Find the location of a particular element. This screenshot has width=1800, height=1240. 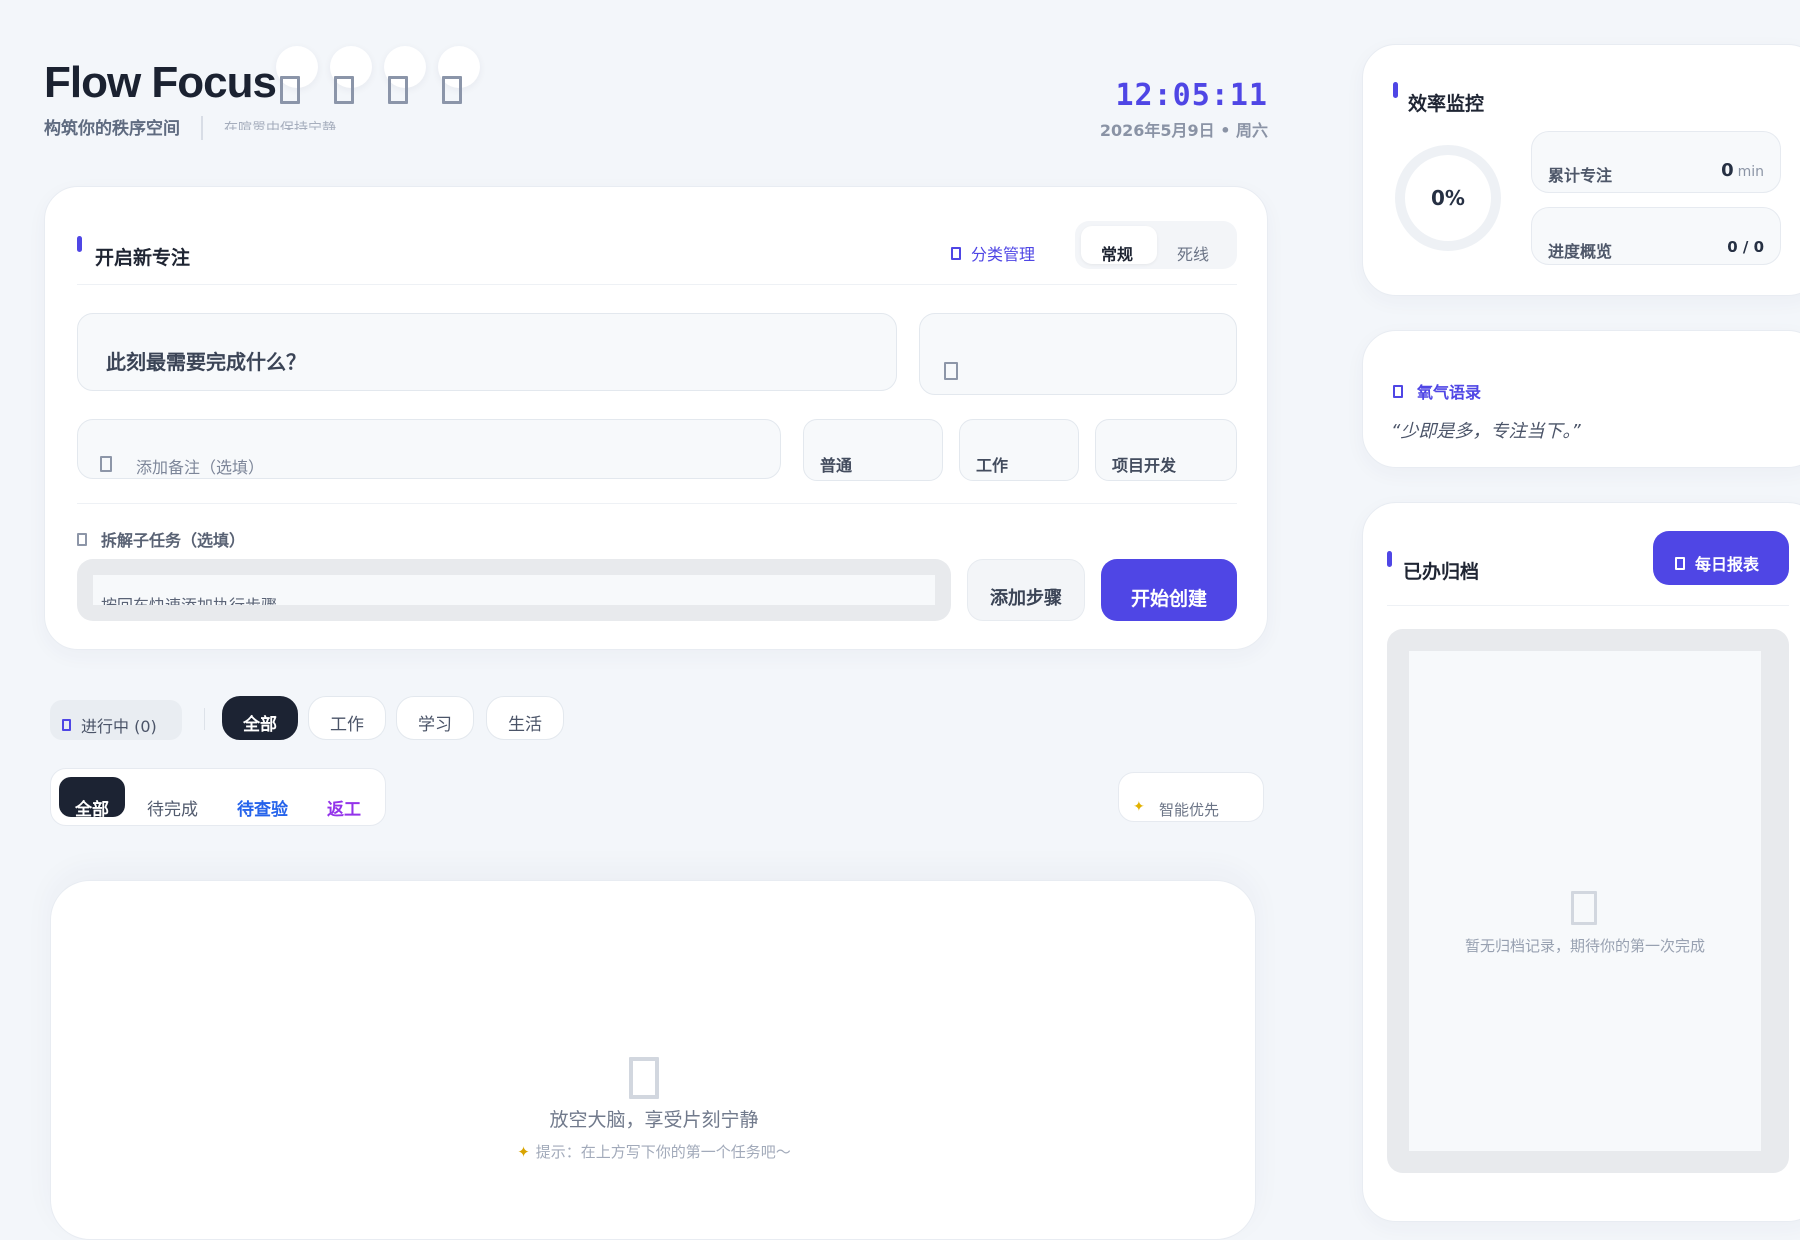

project-chip-label: 项目开发 is located at coordinates (1144, 465).